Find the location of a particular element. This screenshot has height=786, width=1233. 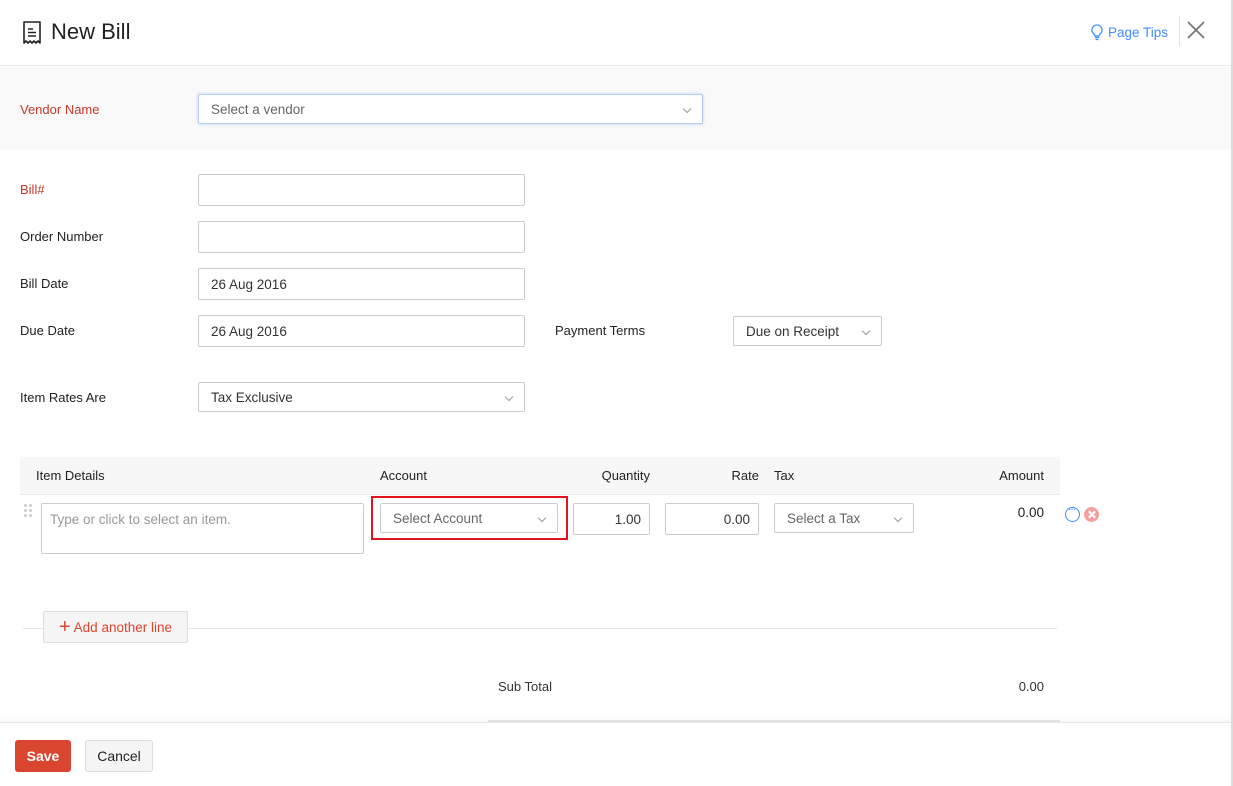

item-rates-label: Item Rates Are is located at coordinates (63, 397).